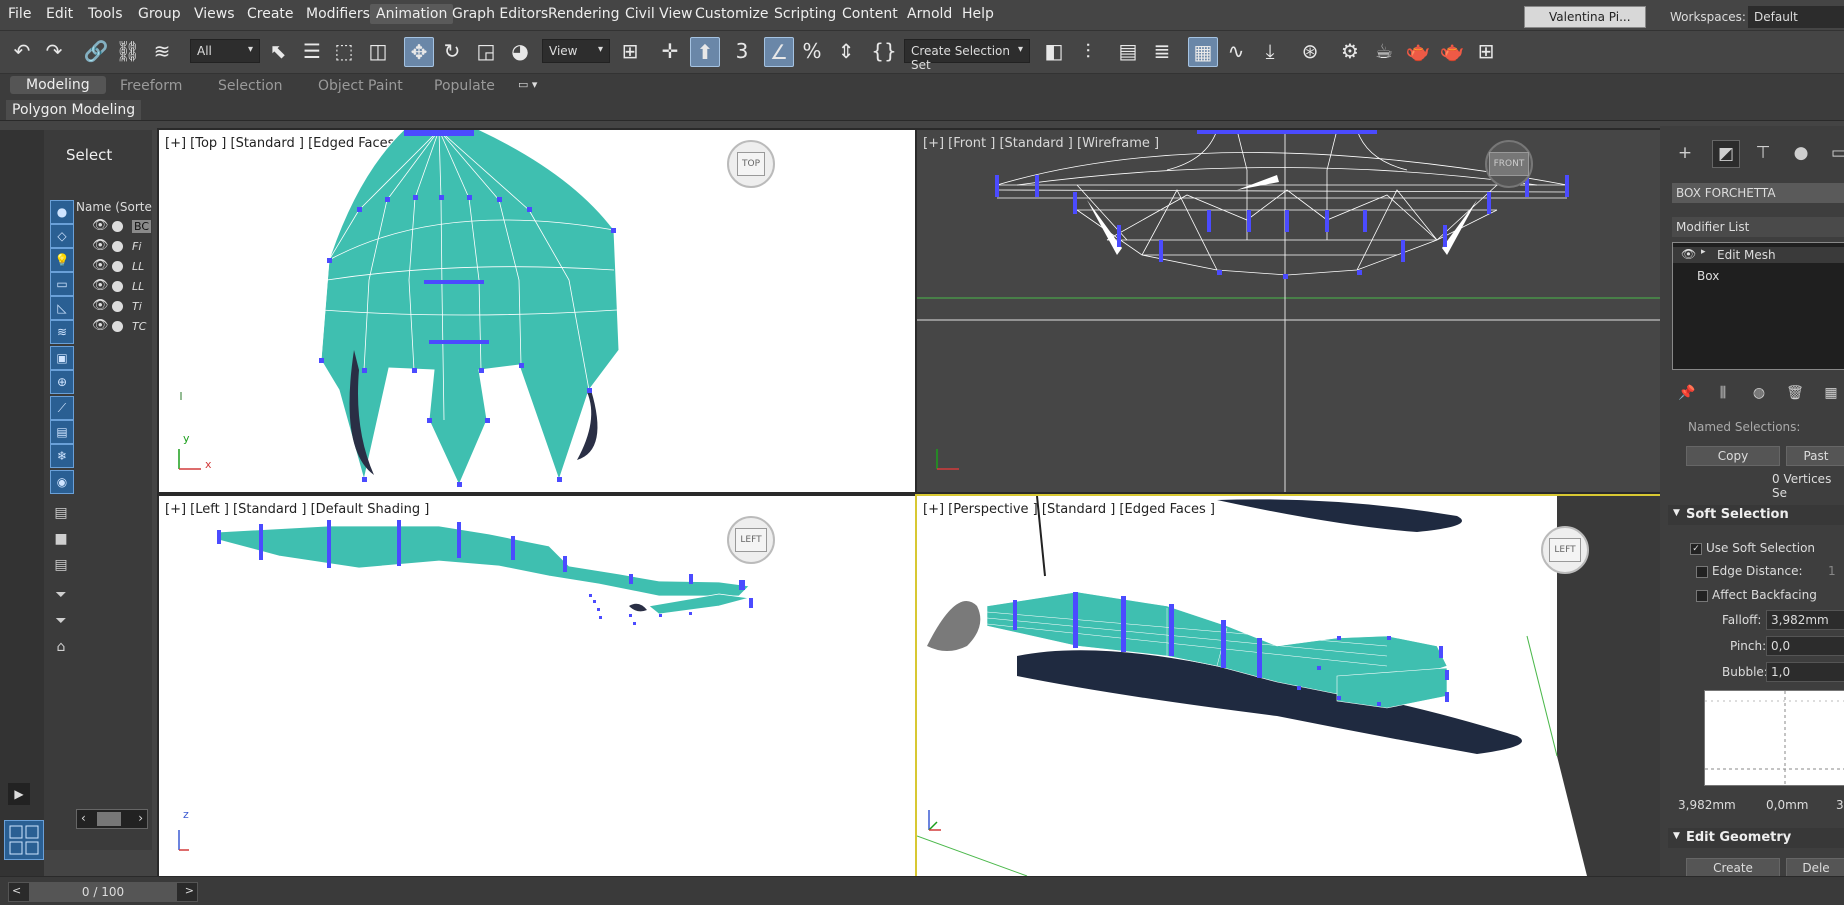  Describe the element at coordinates (140, 818) in the screenshot. I see `scroll-right-icon: ›` at that location.